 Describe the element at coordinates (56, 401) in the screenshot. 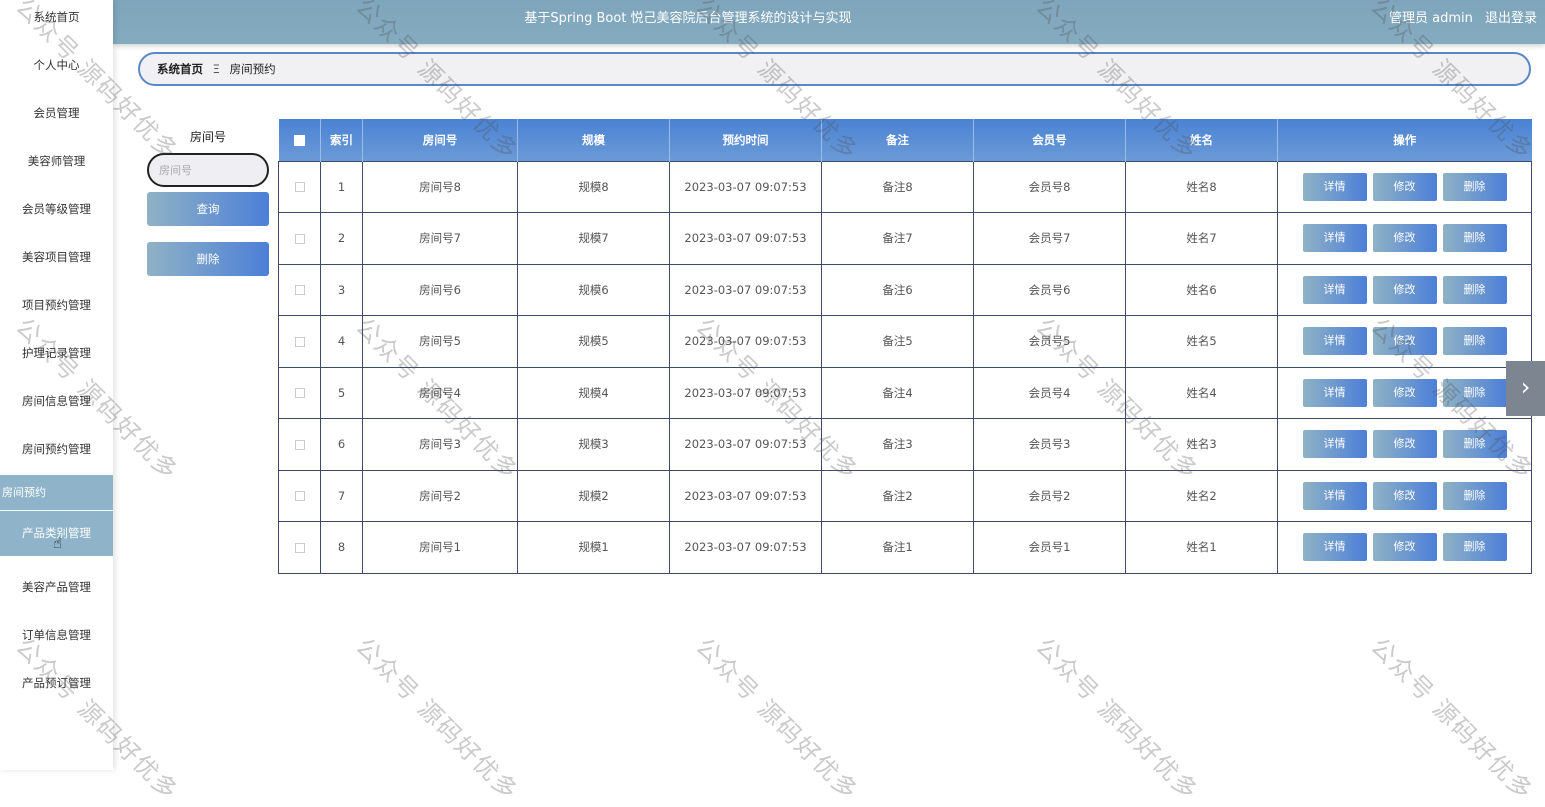

I see `sidebar-item-room-info: 房间信息管理` at that location.